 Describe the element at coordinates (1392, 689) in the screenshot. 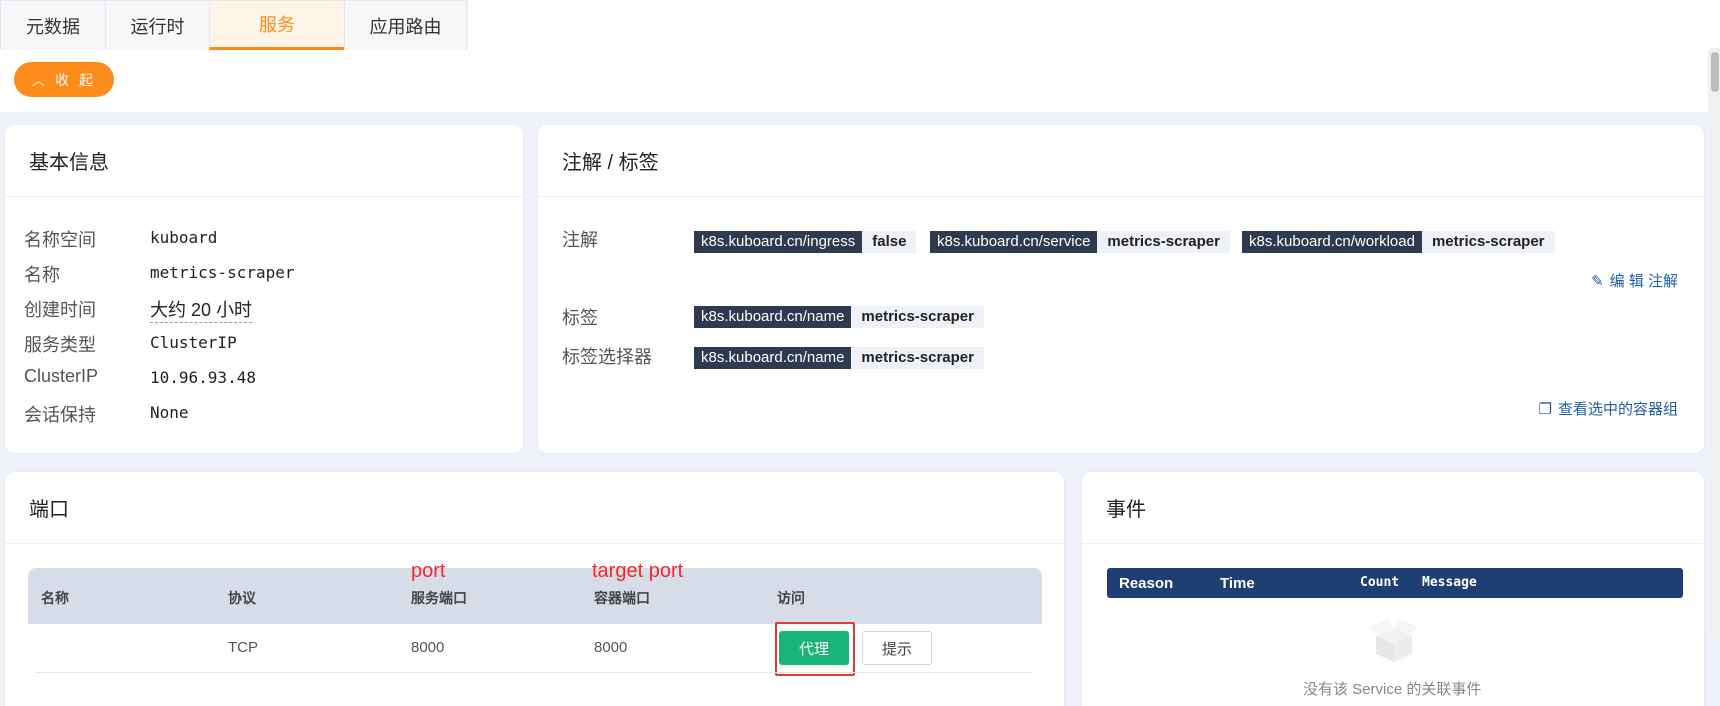

I see `events-empty-text: 没有该 Service 的关联事件` at that location.